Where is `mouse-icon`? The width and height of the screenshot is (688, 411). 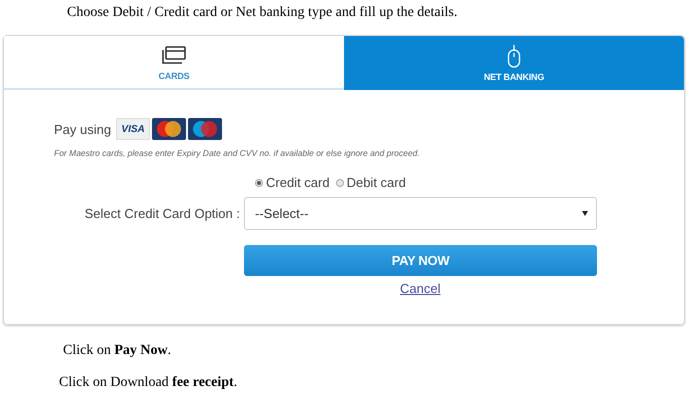
mouse-icon is located at coordinates (514, 56).